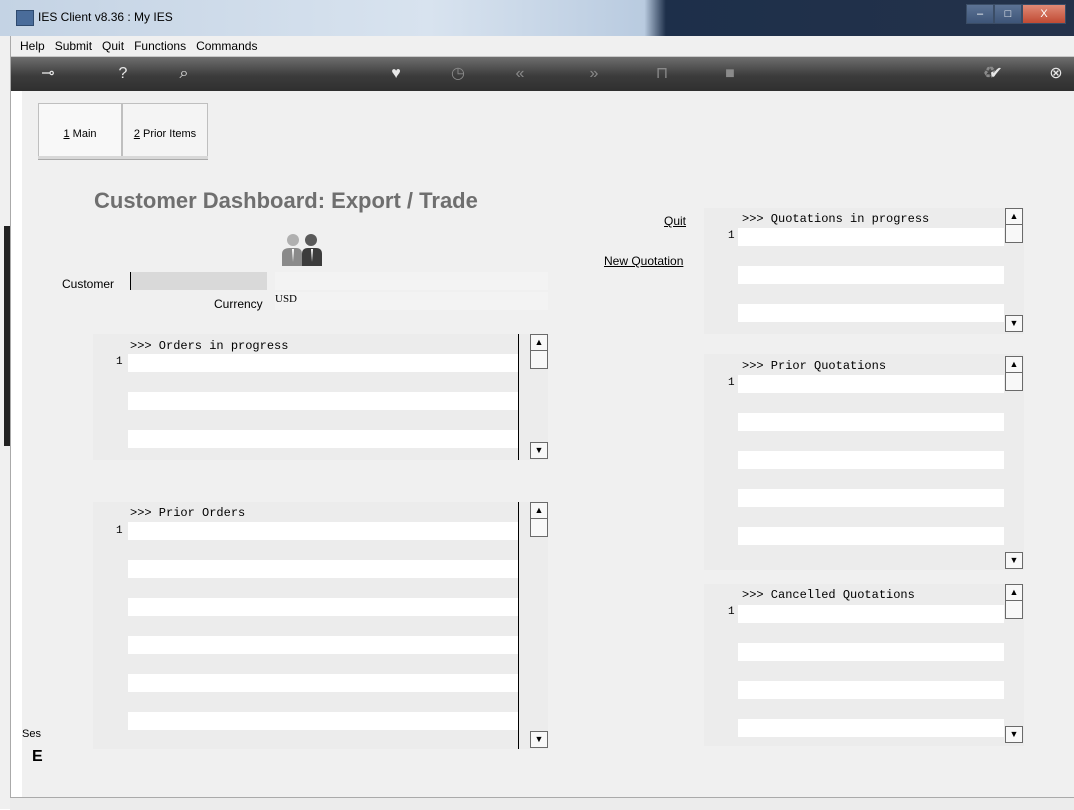  What do you see at coordinates (198, 281) in the screenshot?
I see `customer-input` at bounding box center [198, 281].